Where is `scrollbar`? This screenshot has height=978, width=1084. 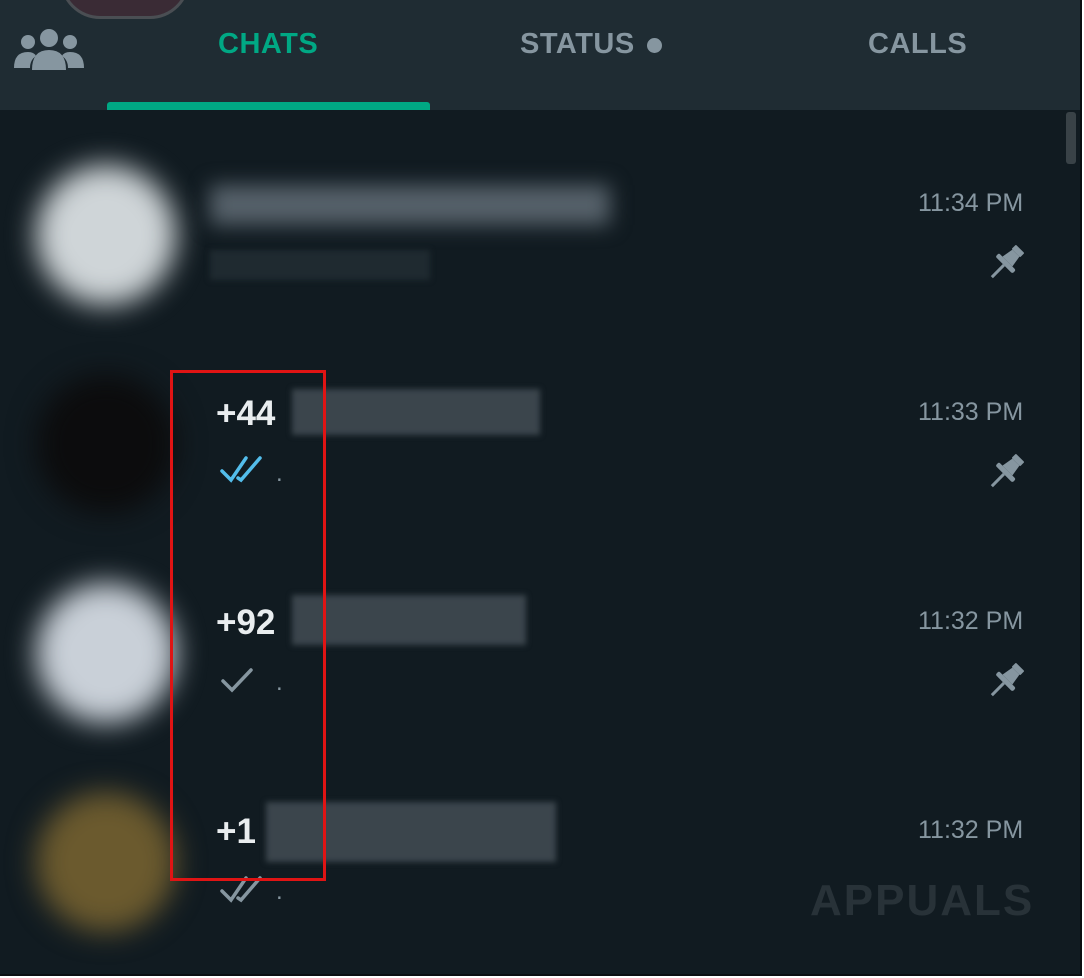
scrollbar is located at coordinates (1071, 138).